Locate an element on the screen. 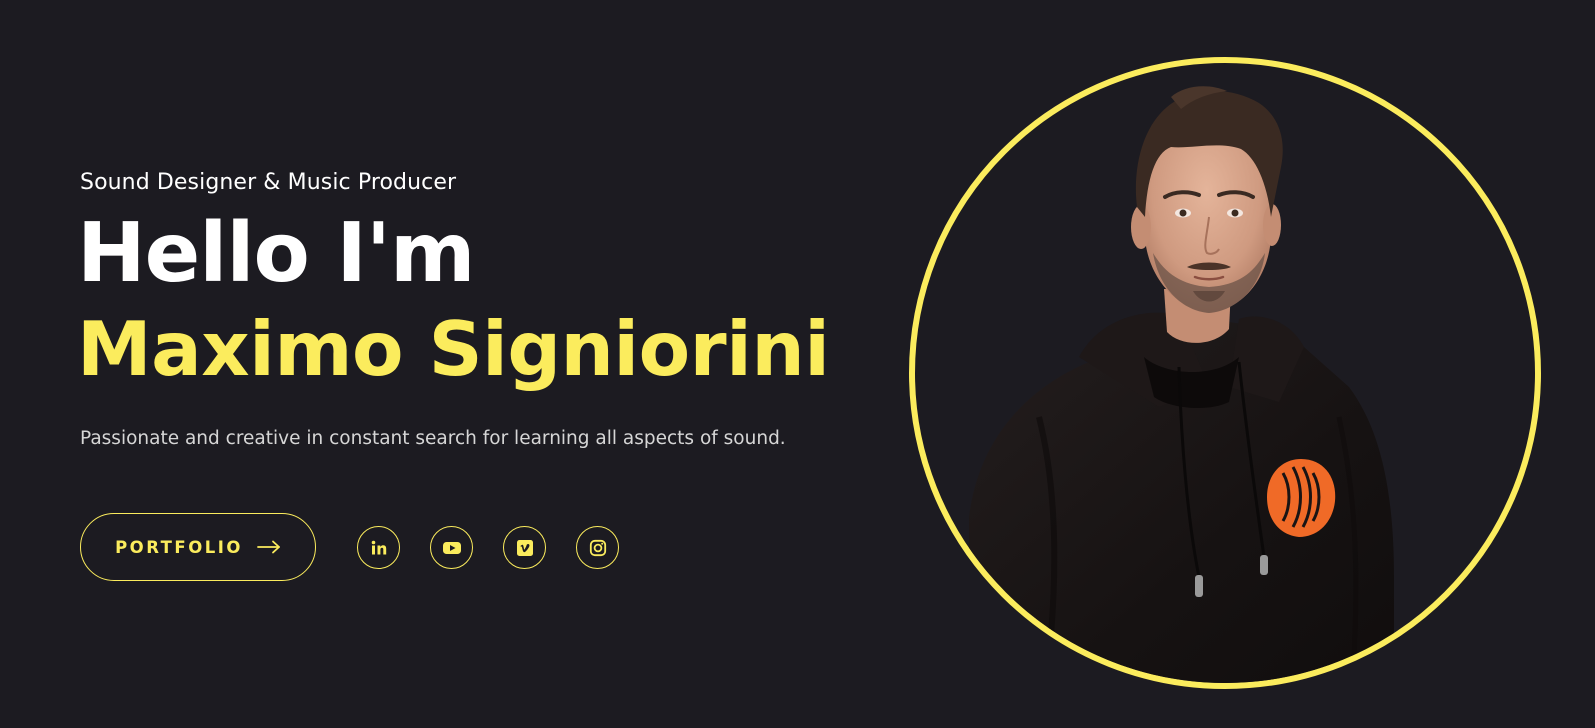 The image size is (1595, 728). social-links is located at coordinates (488, 547).